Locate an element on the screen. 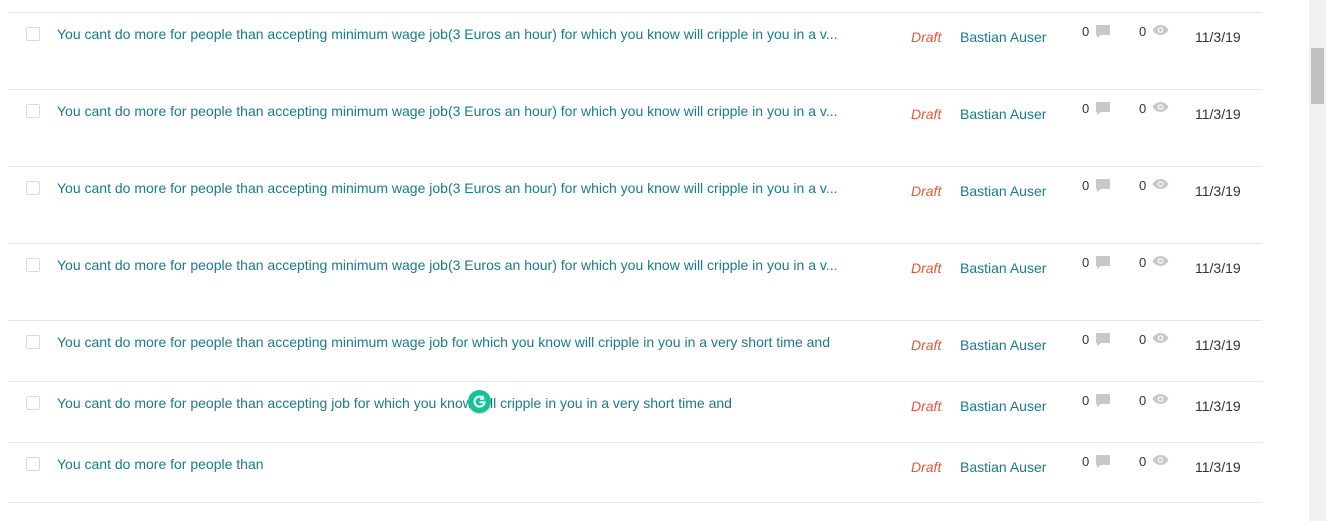  grammarly-icon is located at coordinates (479, 401).